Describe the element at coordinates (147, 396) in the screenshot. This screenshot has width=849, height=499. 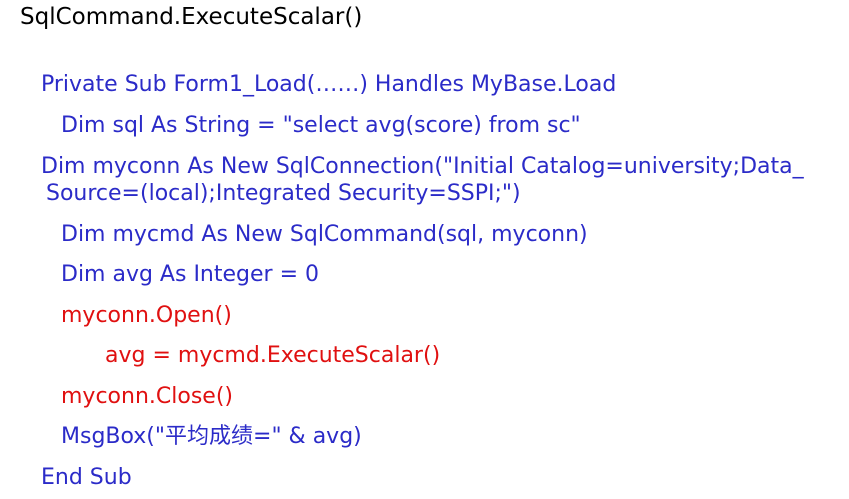
I see `code-line-close: myconn.Close()` at that location.